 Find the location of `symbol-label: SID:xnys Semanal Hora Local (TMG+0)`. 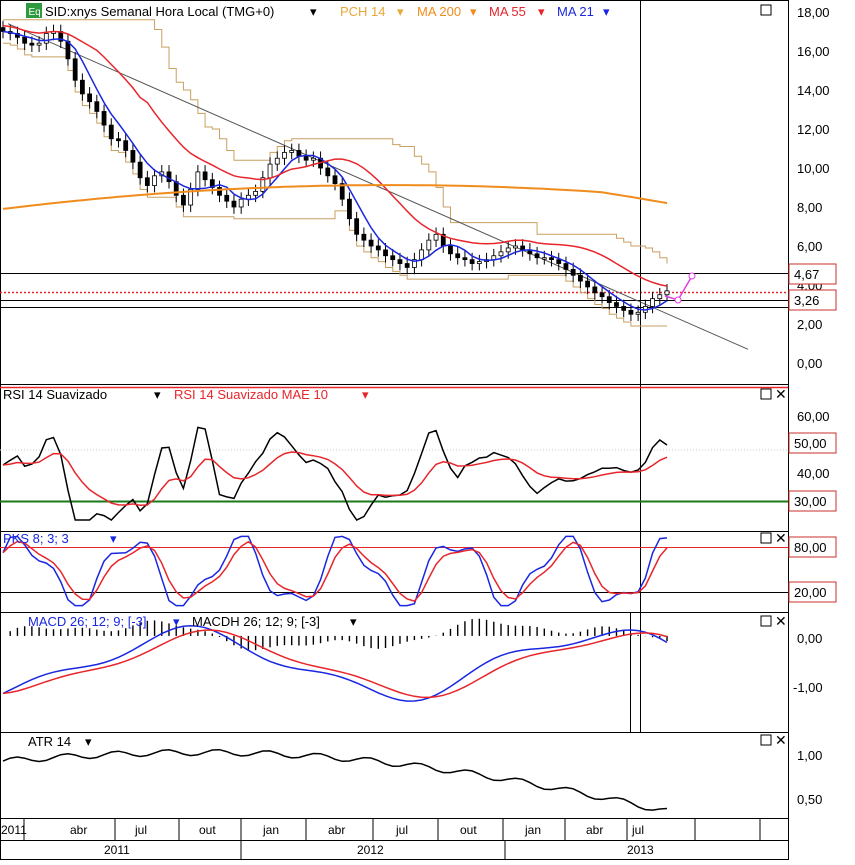

symbol-label: SID:xnys Semanal Hora Local (TMG+0) is located at coordinates (159, 11).